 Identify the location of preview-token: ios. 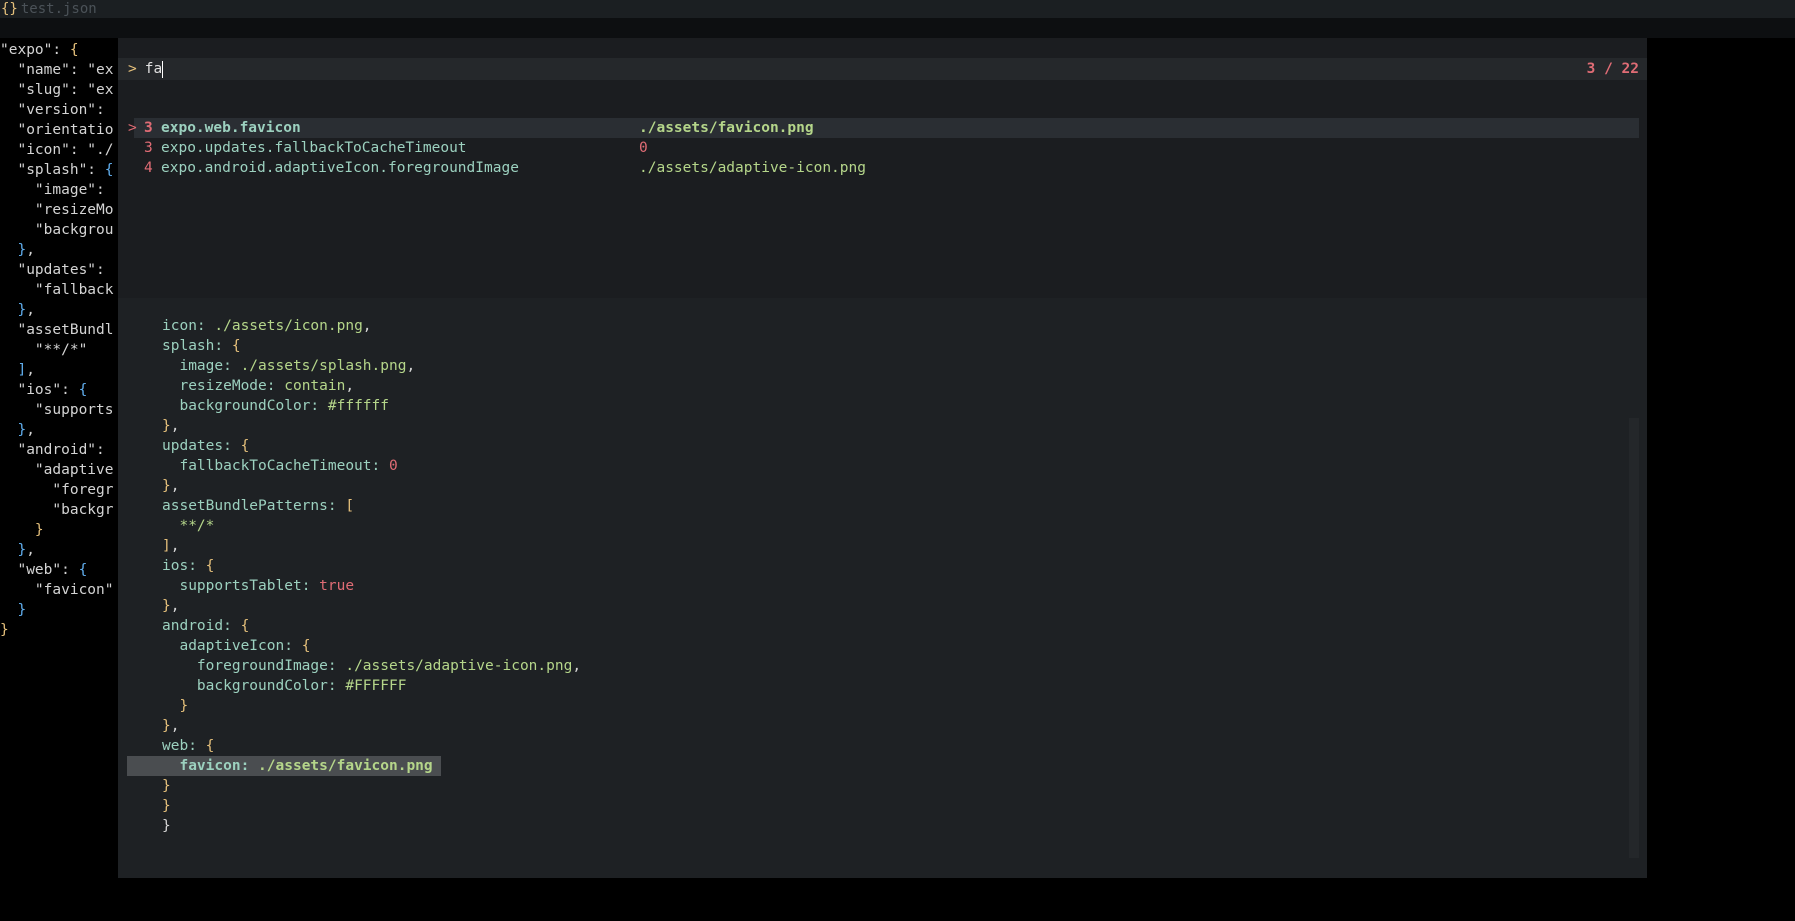
(175, 566).